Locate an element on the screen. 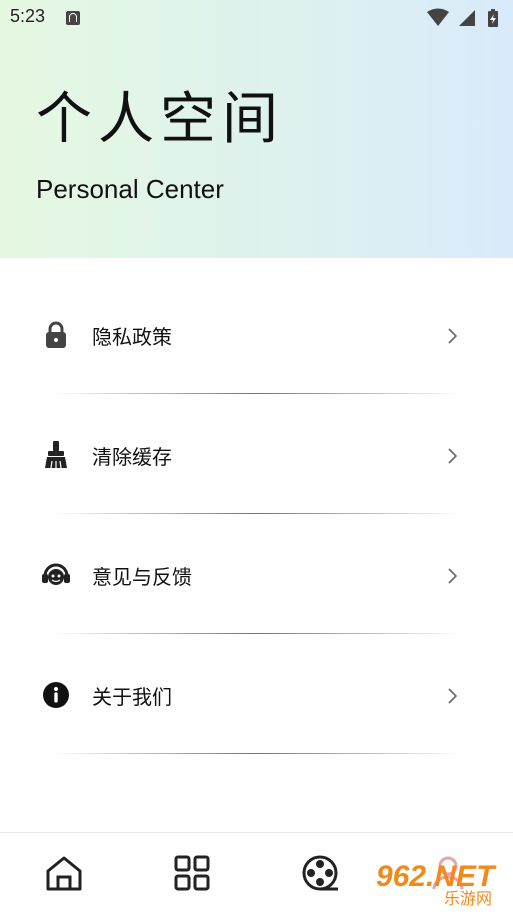 This screenshot has height=914, width=513. headset-icon is located at coordinates (56, 574).